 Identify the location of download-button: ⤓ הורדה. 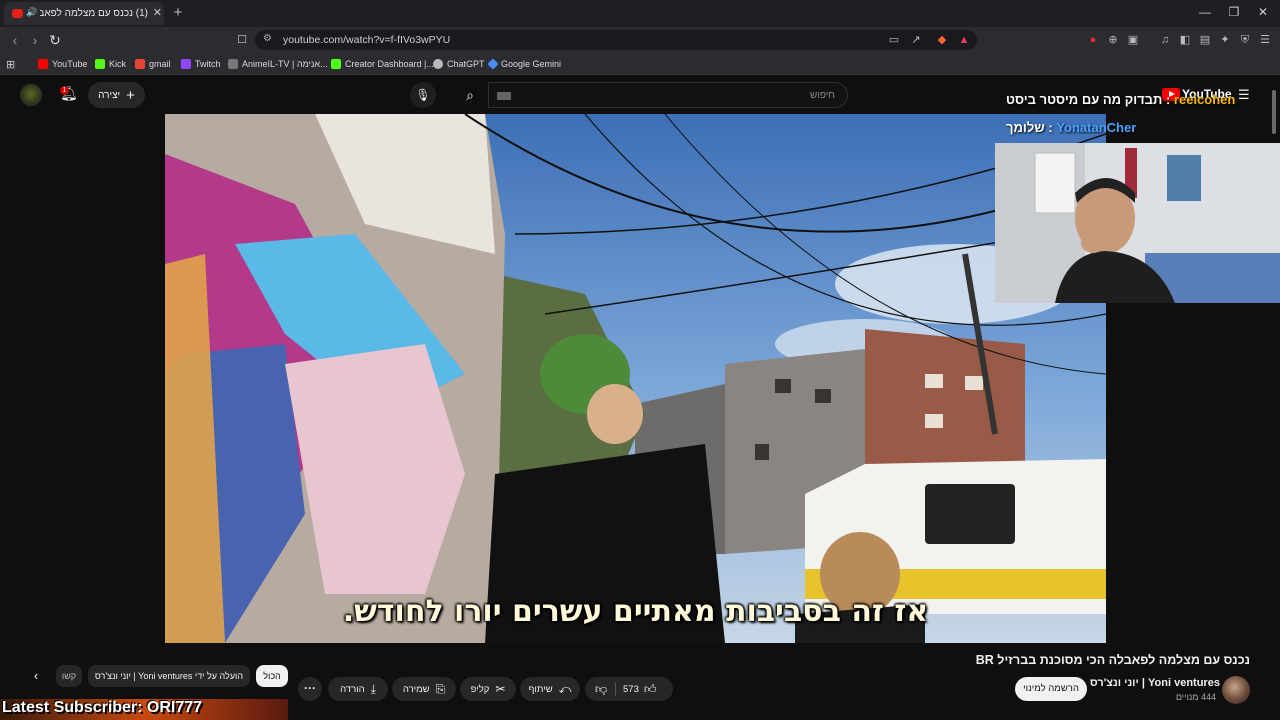
(358, 689).